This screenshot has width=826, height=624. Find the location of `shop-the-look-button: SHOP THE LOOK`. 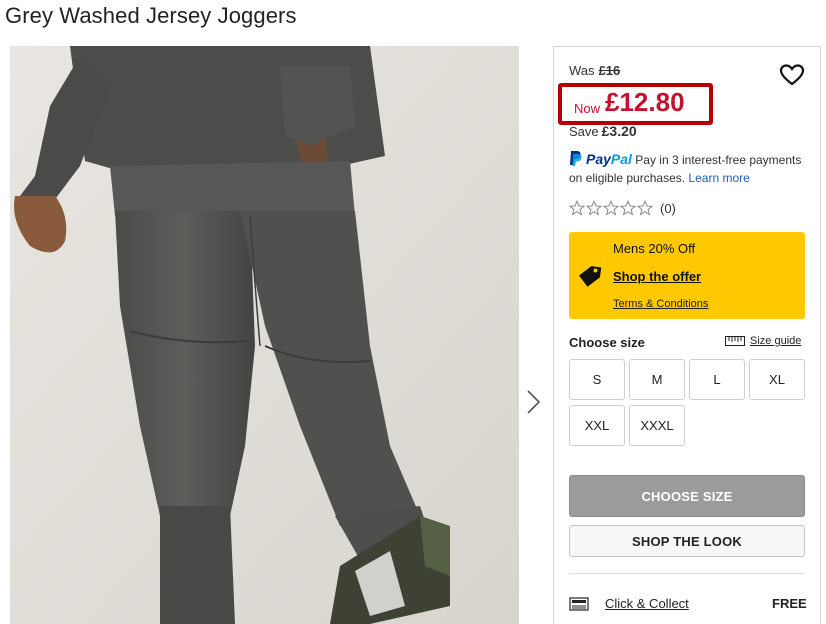

shop-the-look-button: SHOP THE LOOK is located at coordinates (687, 541).